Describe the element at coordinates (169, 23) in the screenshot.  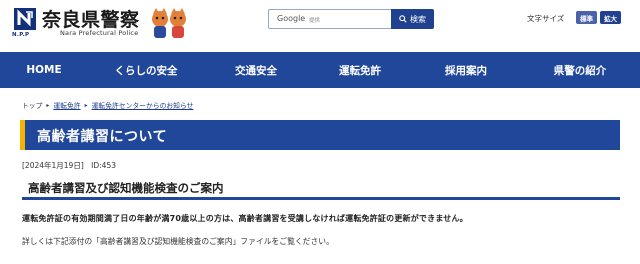
I see `mascot-illustration` at that location.